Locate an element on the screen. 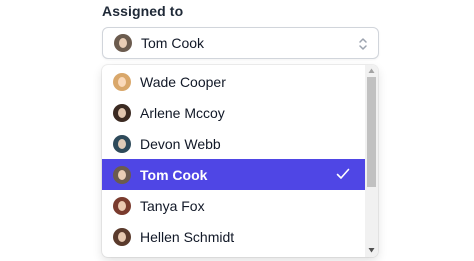 The width and height of the screenshot is (474, 261). checkmark-icon is located at coordinates (343, 173).